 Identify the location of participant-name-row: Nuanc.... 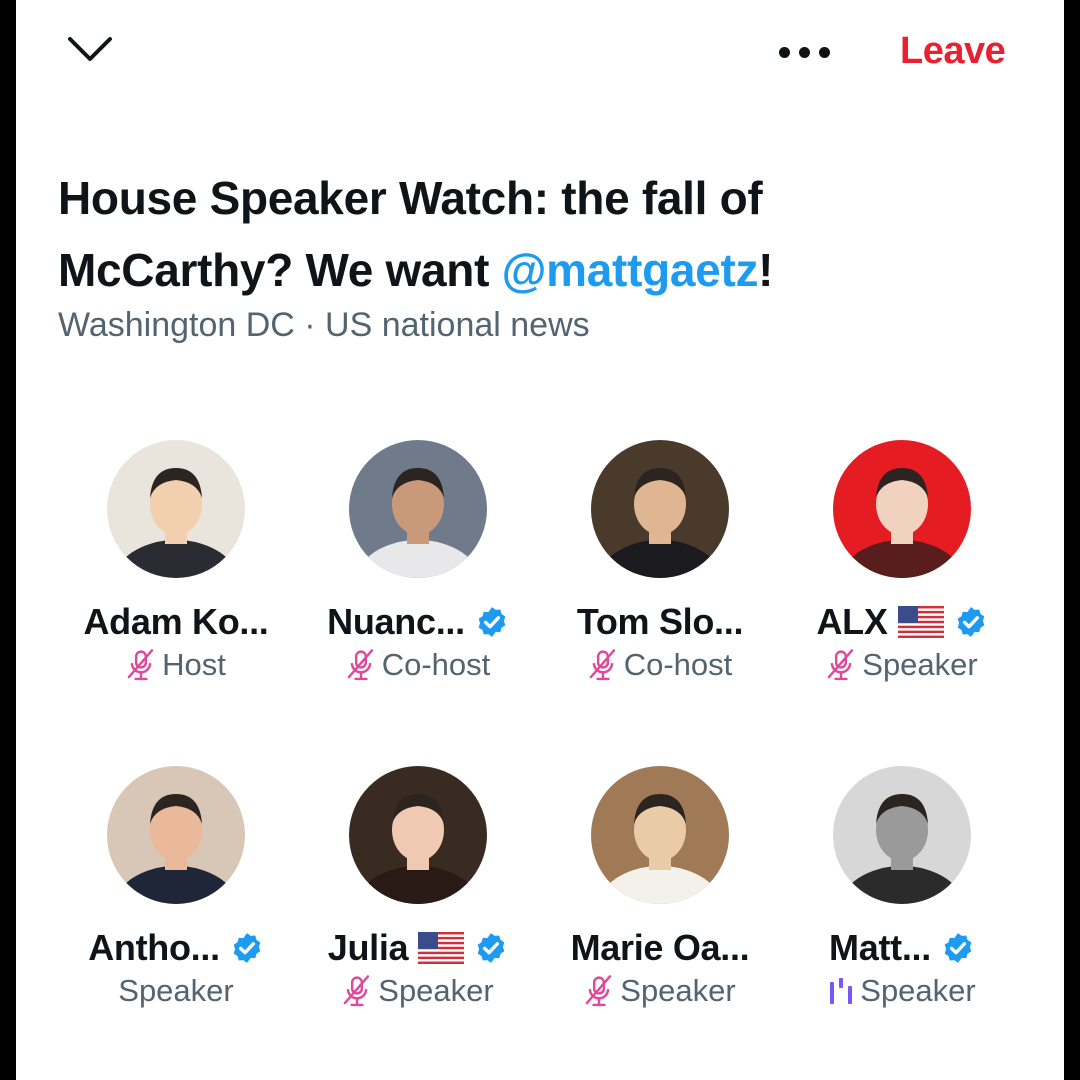
(418, 622).